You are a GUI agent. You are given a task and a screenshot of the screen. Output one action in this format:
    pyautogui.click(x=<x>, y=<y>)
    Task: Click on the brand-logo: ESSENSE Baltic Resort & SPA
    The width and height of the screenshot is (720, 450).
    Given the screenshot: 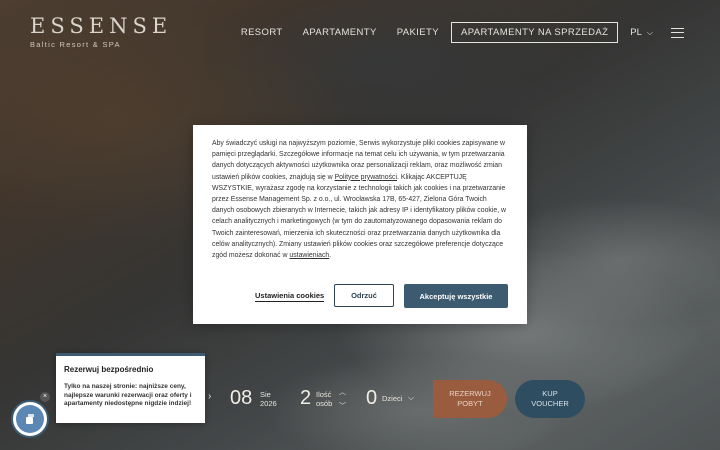 What is the action you would take?
    pyautogui.click(x=101, y=31)
    